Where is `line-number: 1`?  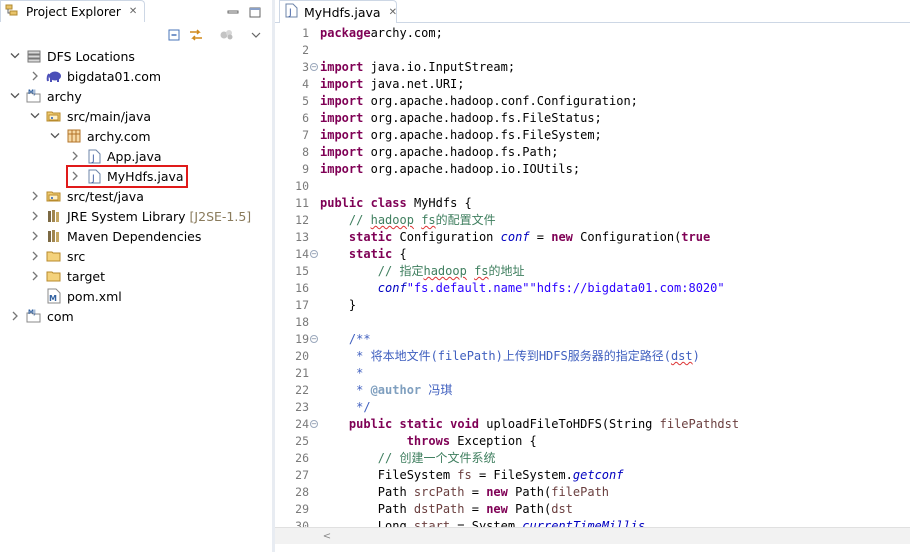
line-number: 1 is located at coordinates (305, 33).